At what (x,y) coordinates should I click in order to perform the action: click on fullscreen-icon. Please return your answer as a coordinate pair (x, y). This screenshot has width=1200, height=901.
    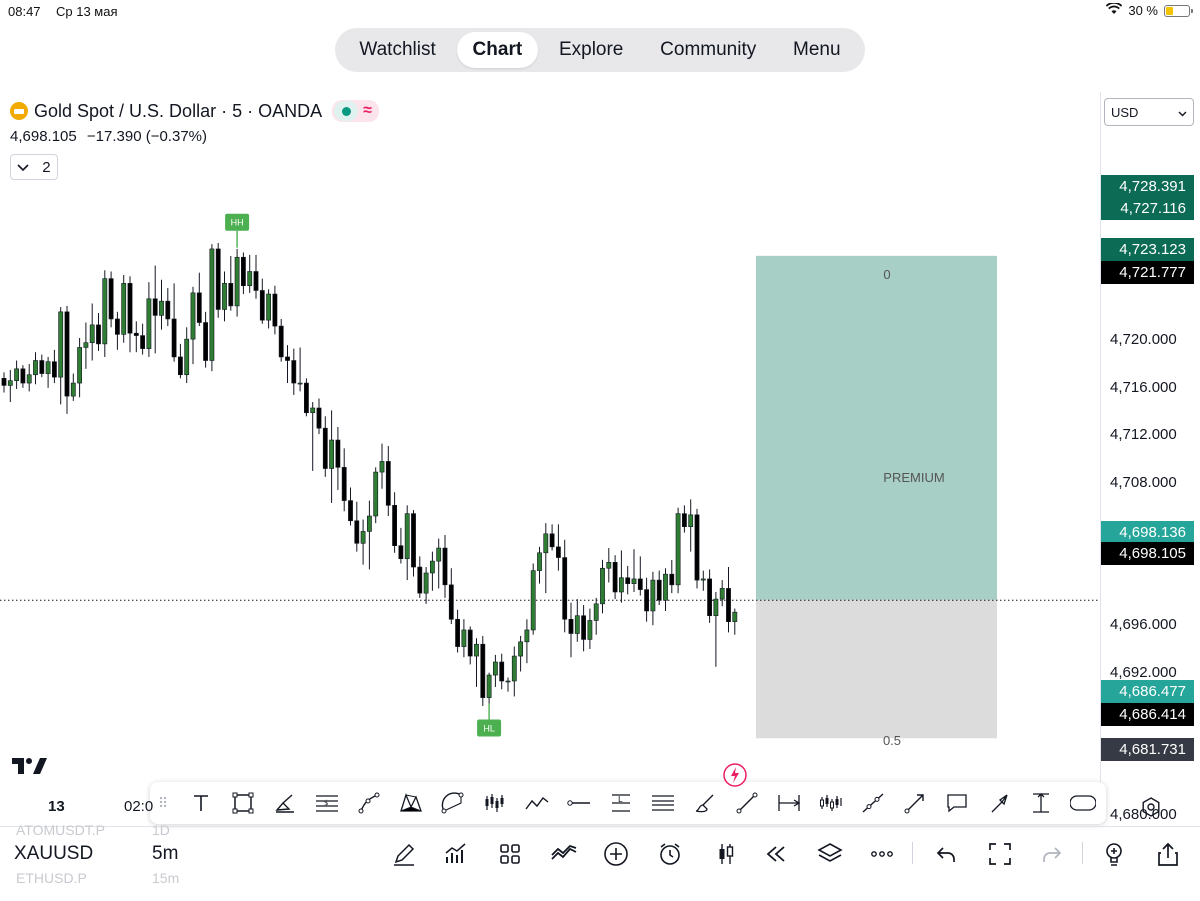
    Looking at the image, I should click on (1000, 854).